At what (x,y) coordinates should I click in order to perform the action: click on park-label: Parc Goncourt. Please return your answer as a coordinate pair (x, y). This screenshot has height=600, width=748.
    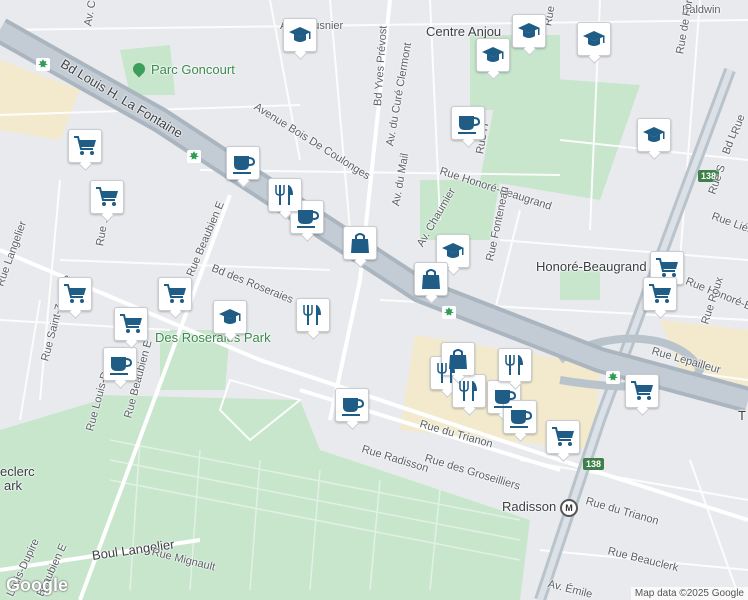
    Looking at the image, I should click on (193, 69).